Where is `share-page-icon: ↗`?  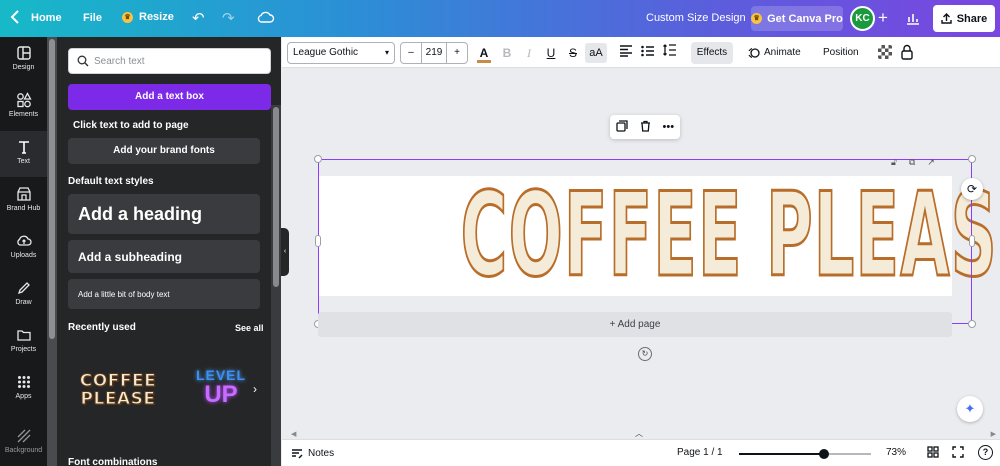
share-page-icon: ↗ is located at coordinates (931, 162).